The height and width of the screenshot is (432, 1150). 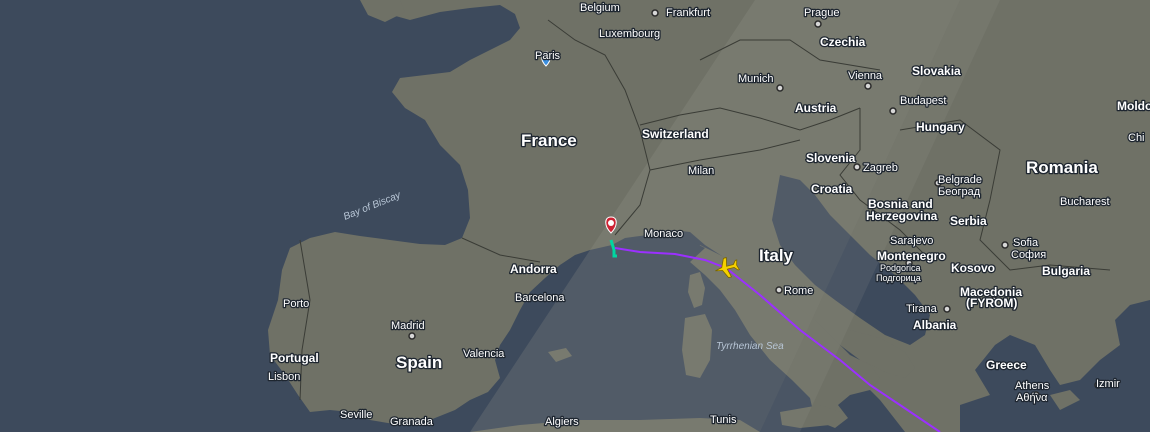 I want to click on label-munich: Munich, so click(x=755, y=79).